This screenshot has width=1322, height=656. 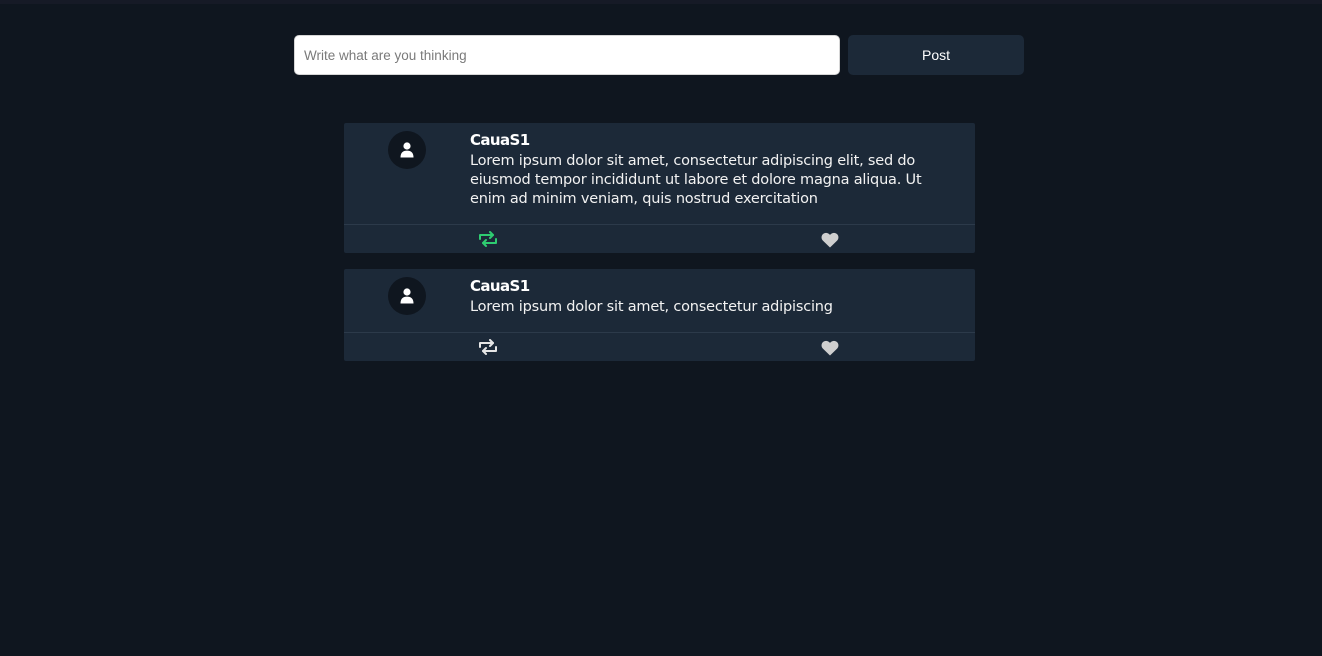 I want to click on post-input, so click(x=567, y=55).